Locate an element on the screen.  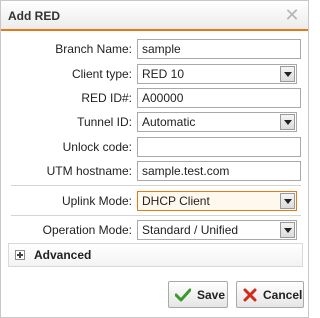
operation-mode-label: Operation Mode: is located at coordinates (87, 230).